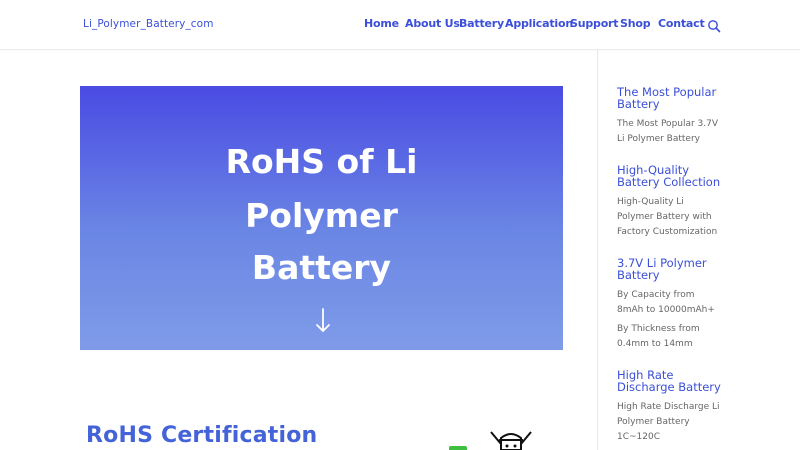 Image resolution: width=800 pixels, height=450 pixels. What do you see at coordinates (666, 310) in the screenshot?
I see `widget-link-line: 8mAh to 10000mAh+` at bounding box center [666, 310].